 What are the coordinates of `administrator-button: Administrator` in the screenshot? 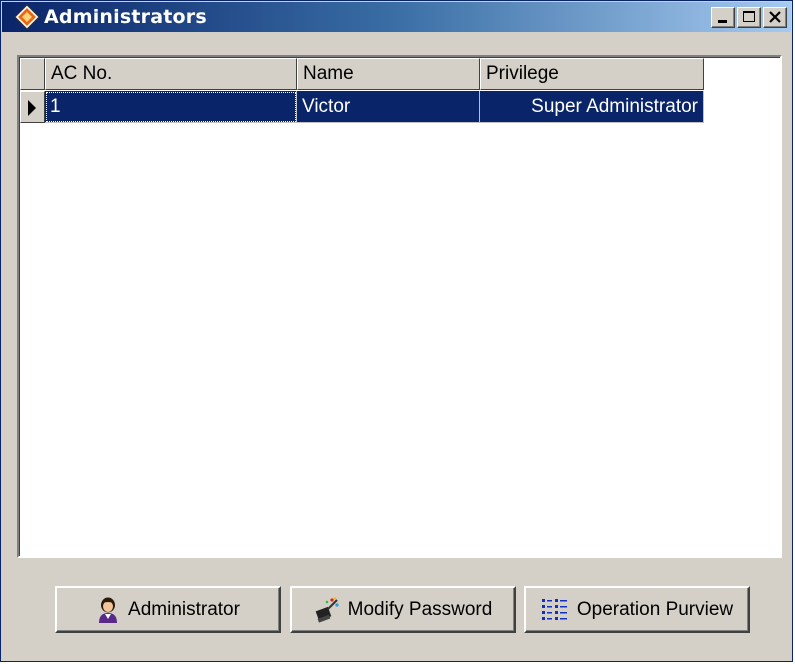 It's located at (168, 609).